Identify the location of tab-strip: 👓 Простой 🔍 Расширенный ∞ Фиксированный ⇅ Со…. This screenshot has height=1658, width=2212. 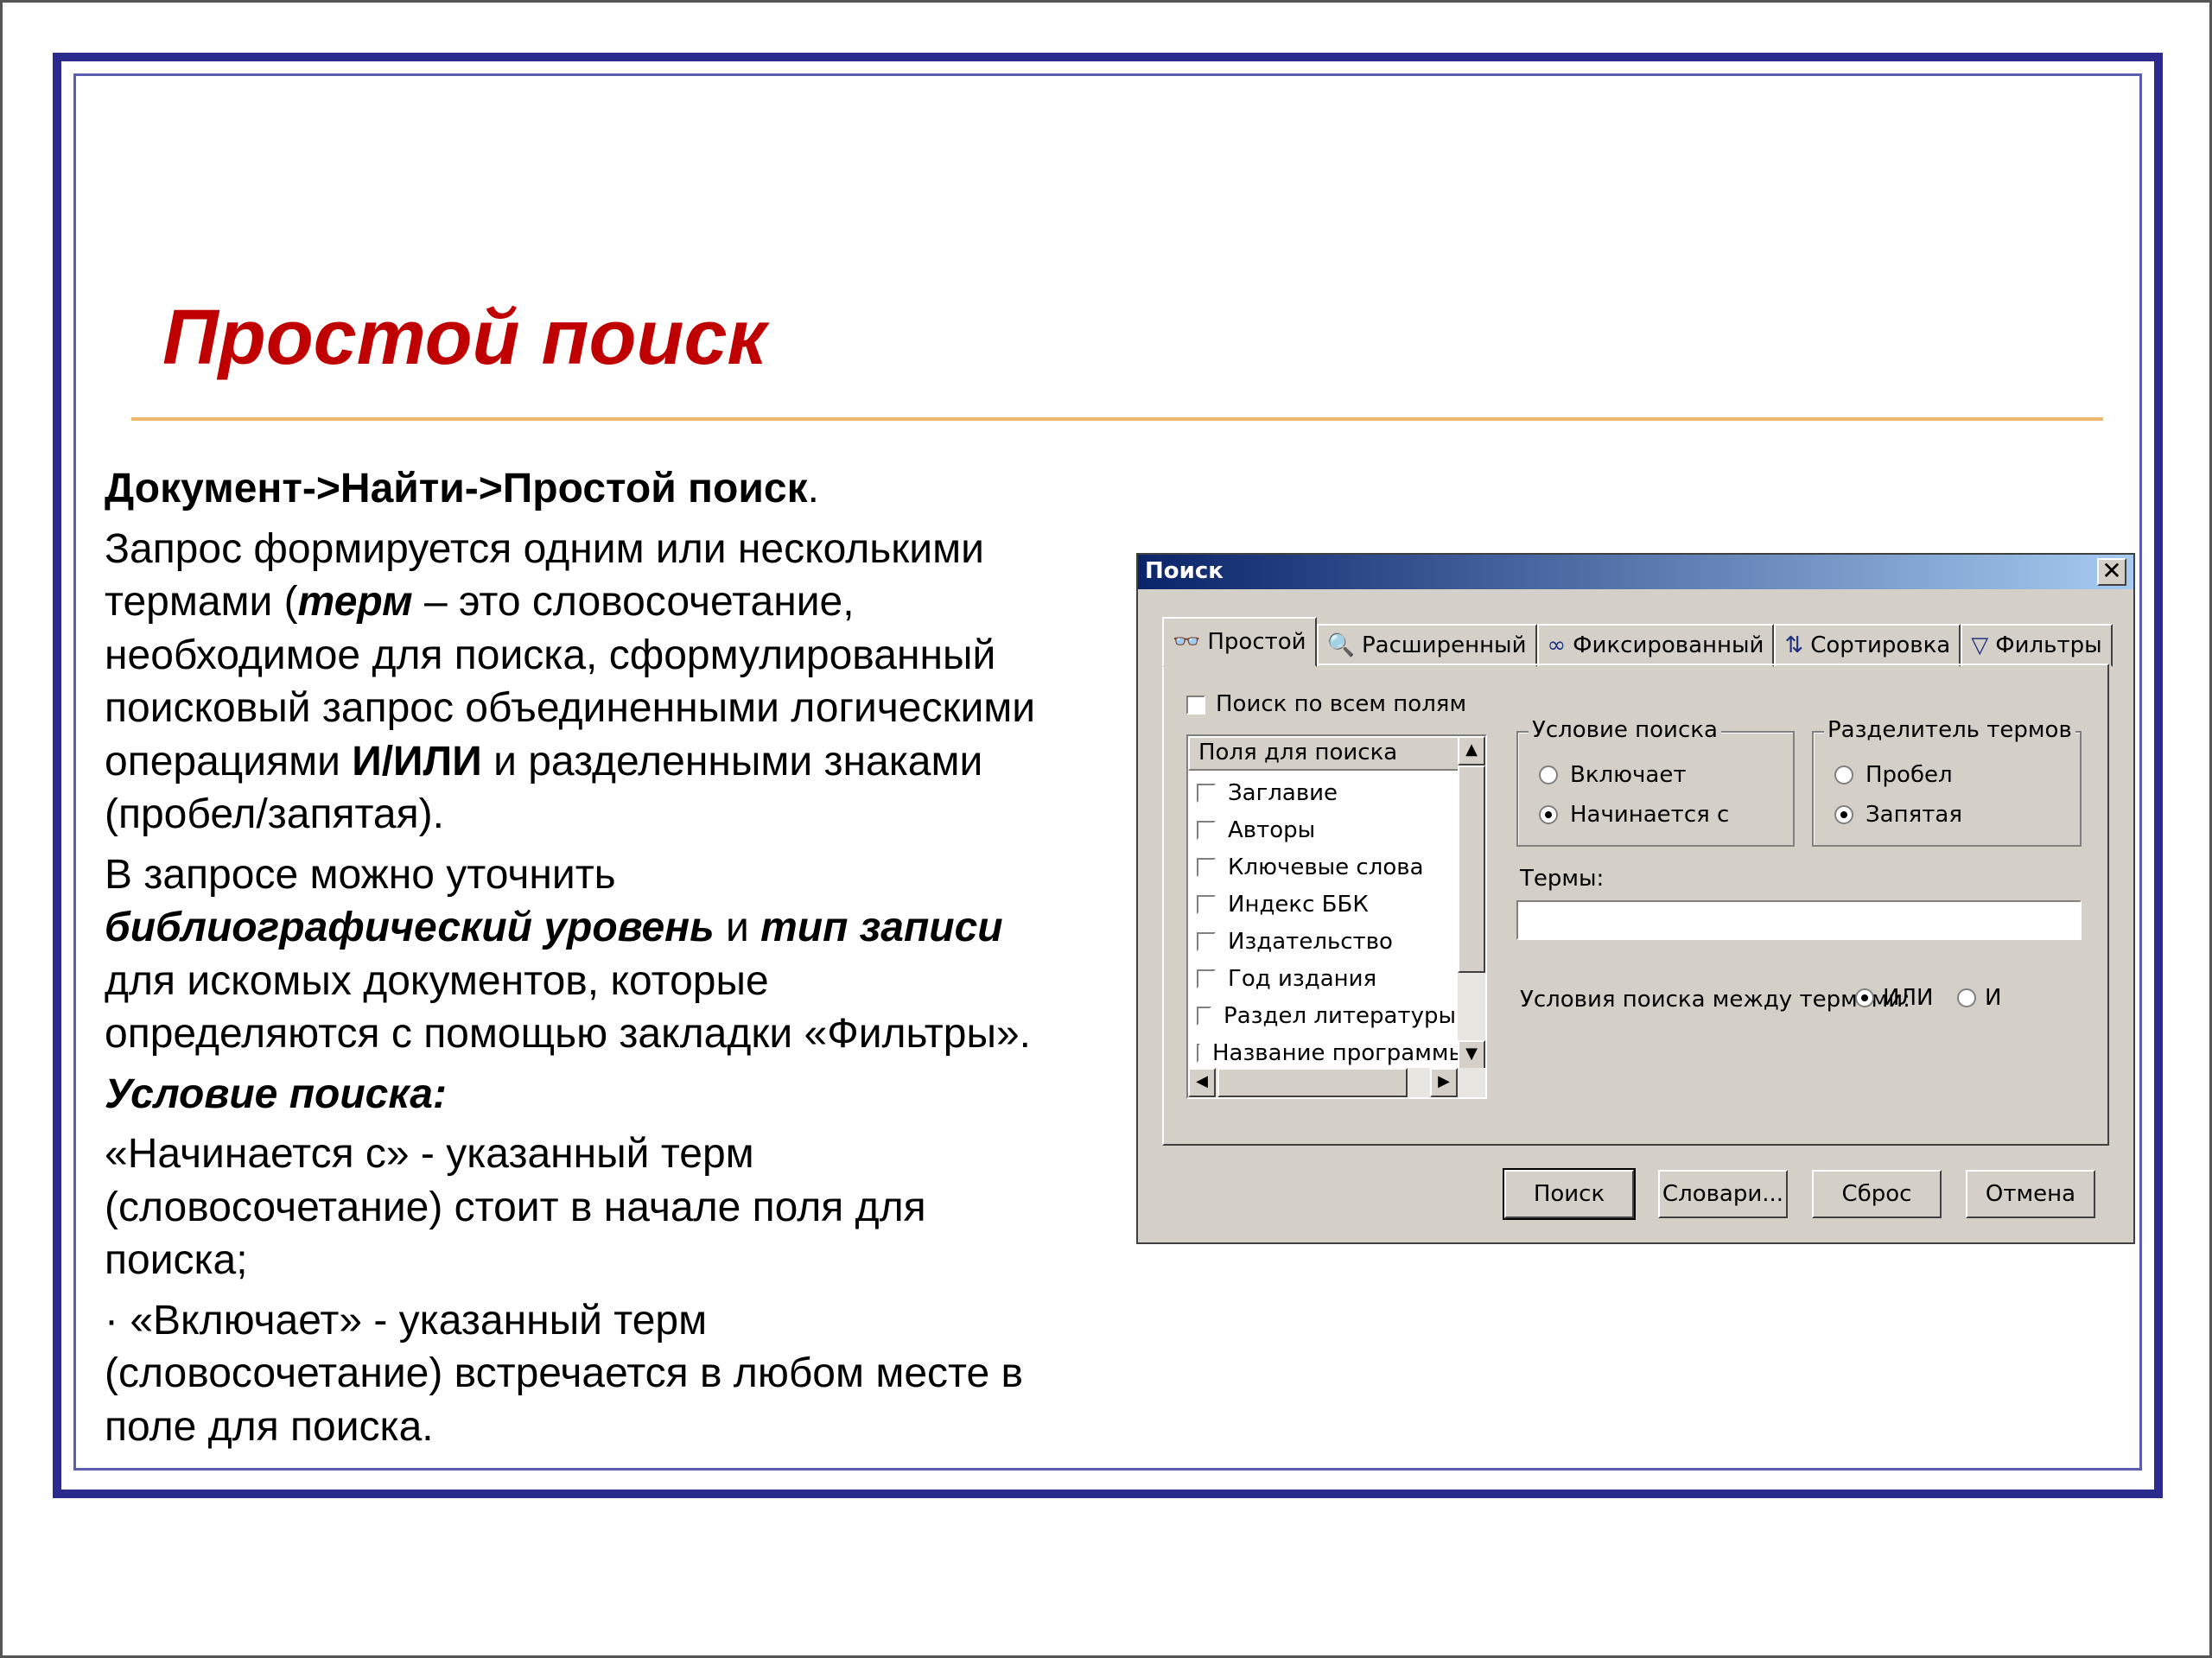
(1637, 642).